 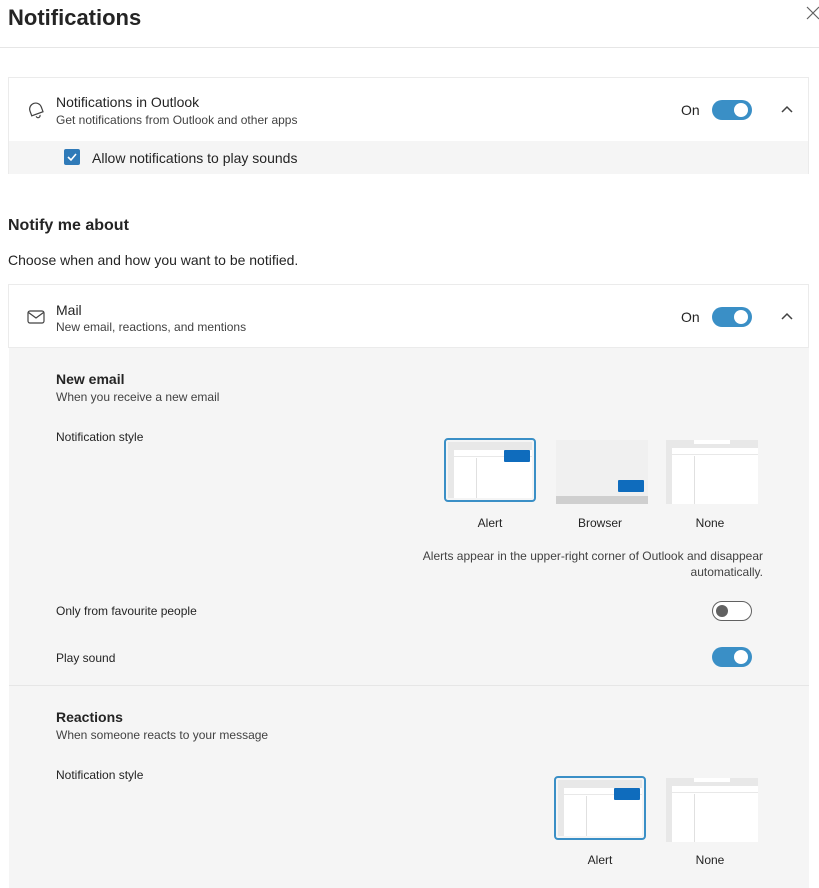 I want to click on mail-title: Mail, so click(x=69, y=310).